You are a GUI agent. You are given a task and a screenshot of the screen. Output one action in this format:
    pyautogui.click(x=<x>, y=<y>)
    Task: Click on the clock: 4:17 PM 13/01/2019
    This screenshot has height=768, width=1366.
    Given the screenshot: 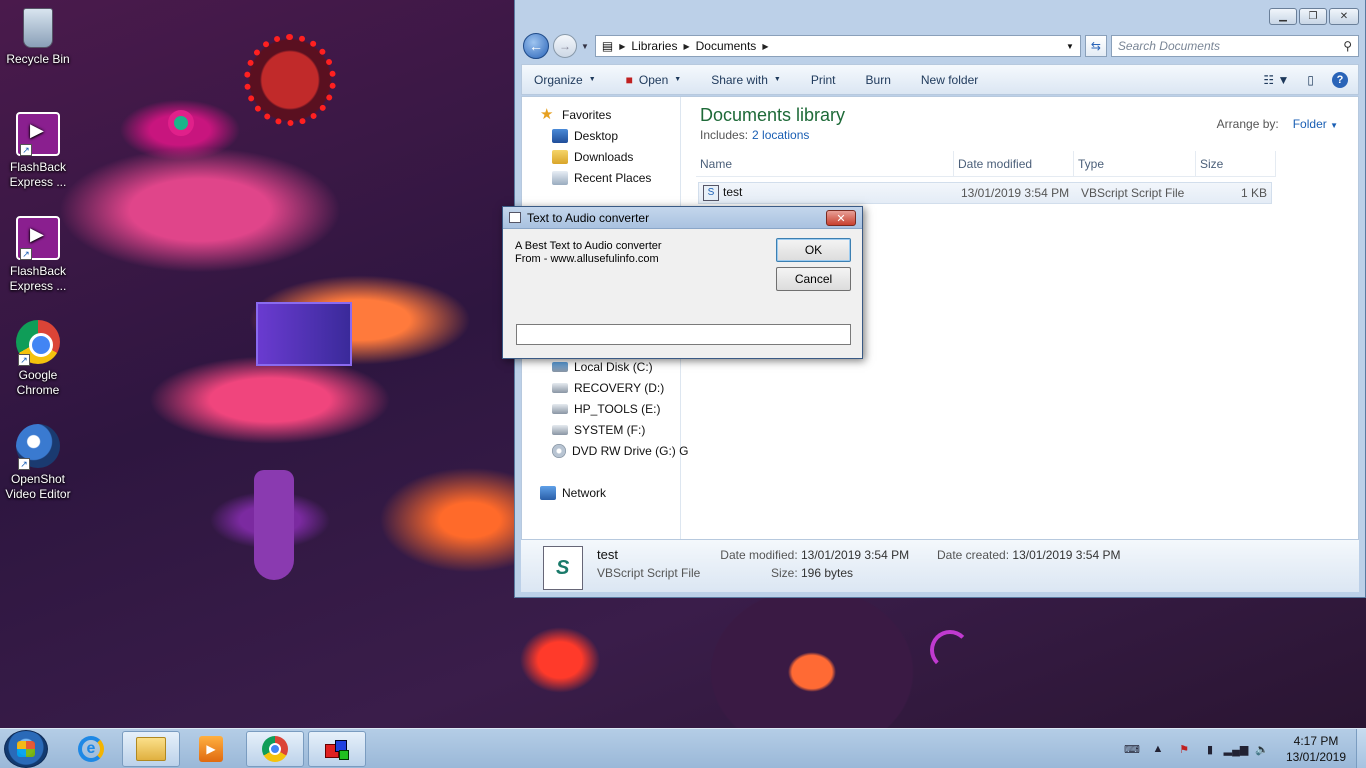 What is the action you would take?
    pyautogui.click(x=1316, y=749)
    